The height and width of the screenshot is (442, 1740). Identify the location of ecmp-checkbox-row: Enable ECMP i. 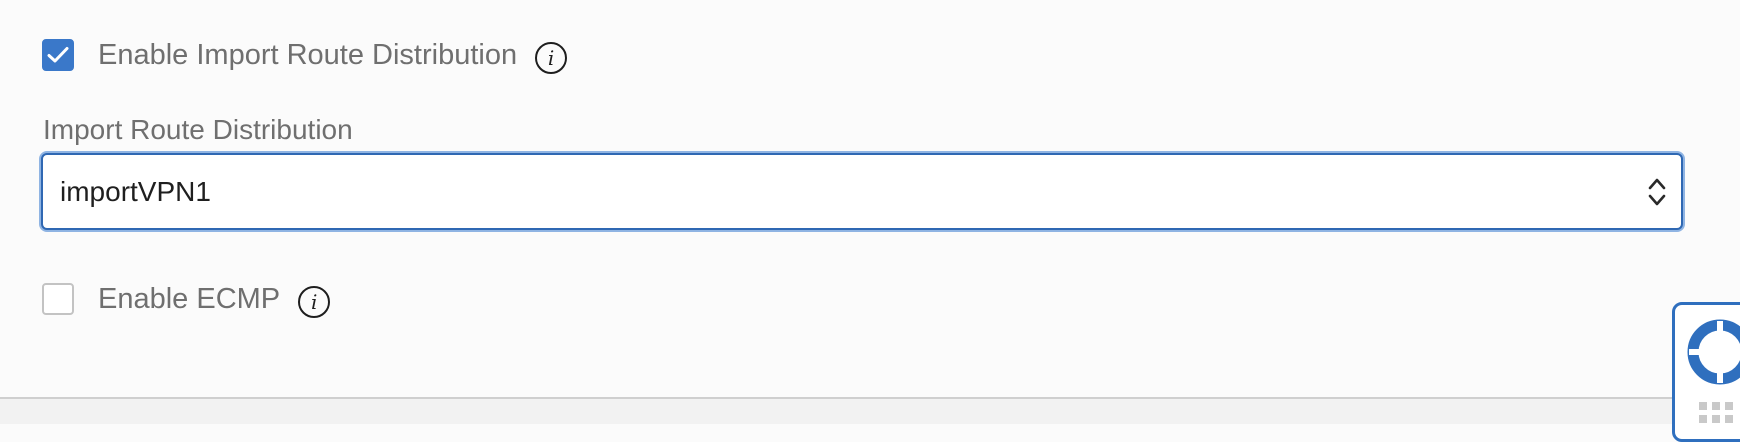
(186, 299).